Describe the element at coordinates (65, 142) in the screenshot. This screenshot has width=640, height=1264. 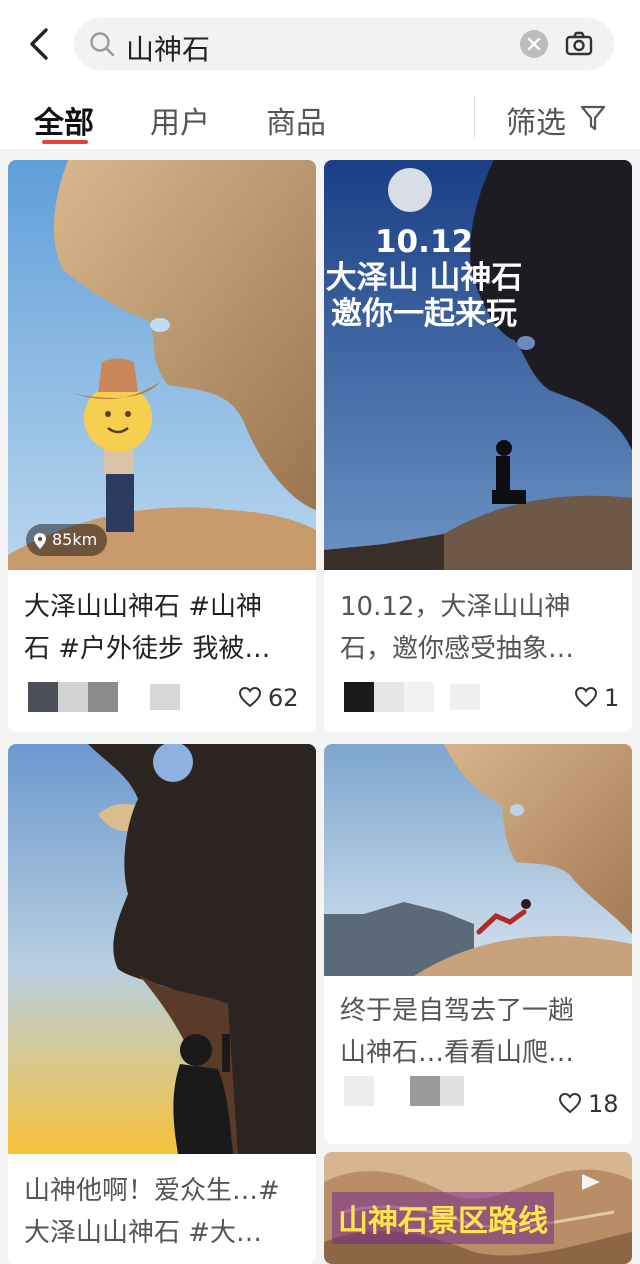
I see `active-tab-indicator` at that location.